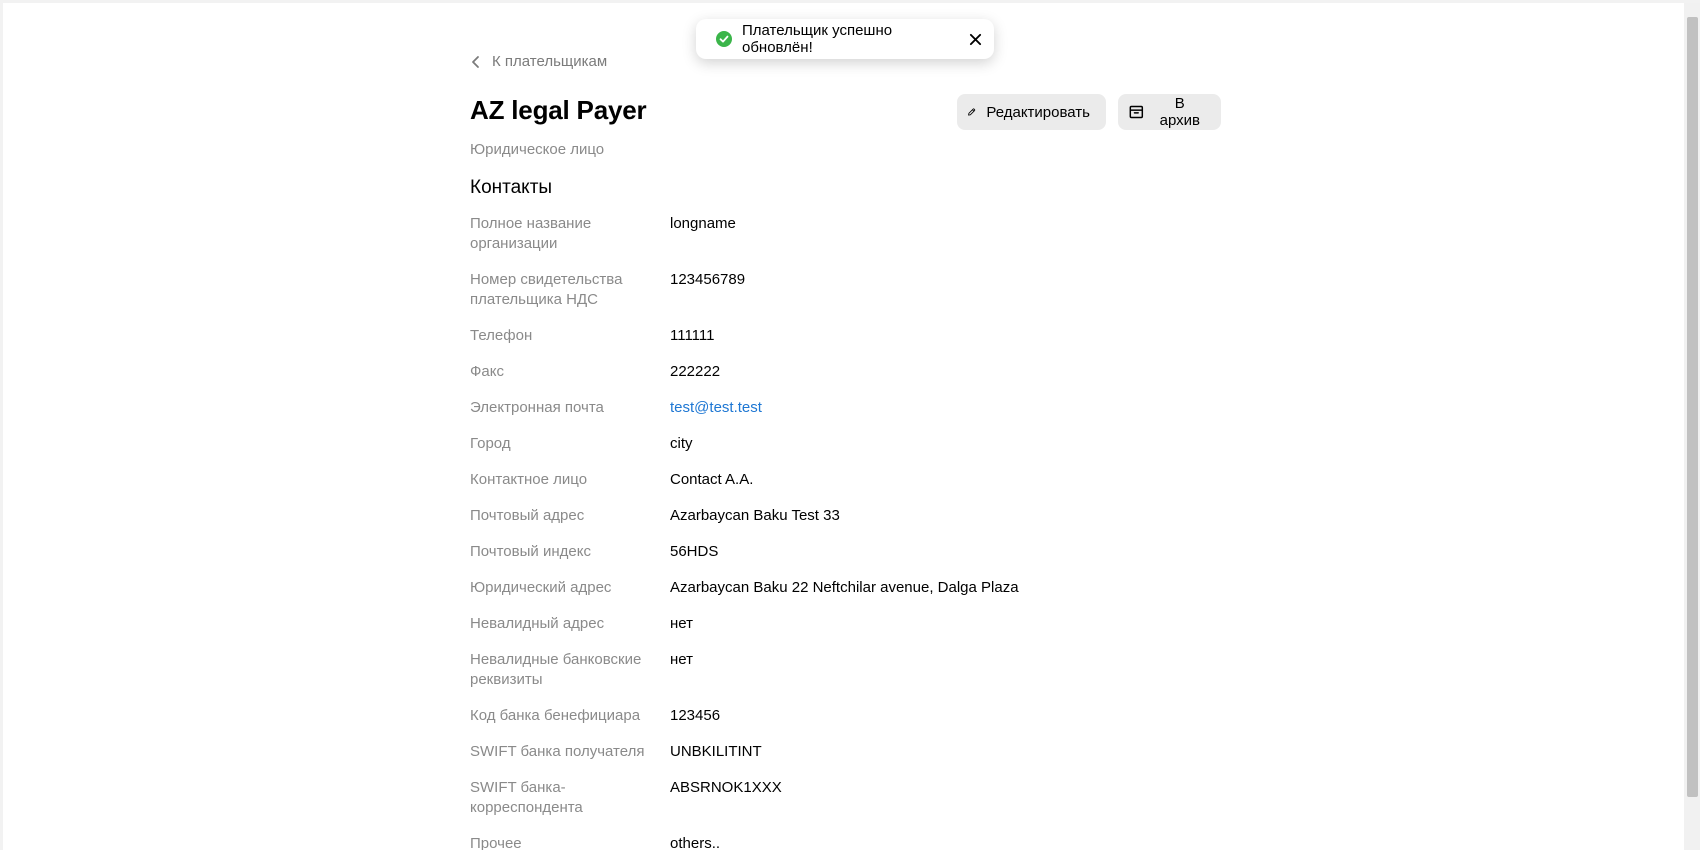 The height and width of the screenshot is (850, 1700). I want to click on field-label: Невалидный адрес, so click(537, 623).